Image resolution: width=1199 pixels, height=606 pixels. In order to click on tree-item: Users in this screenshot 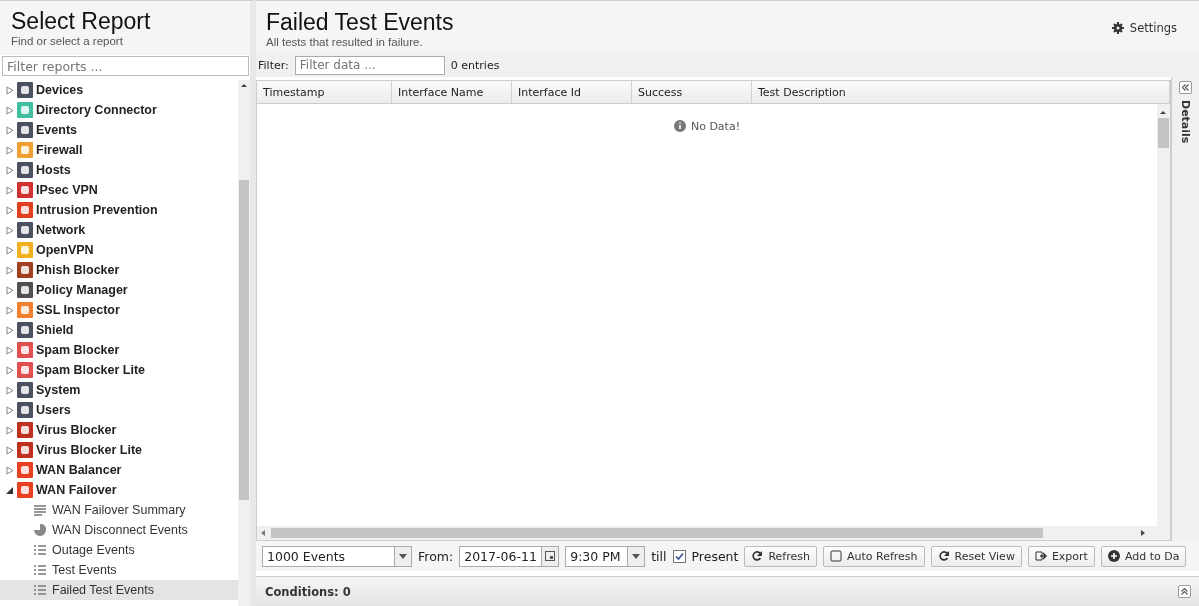, I will do `click(119, 410)`.